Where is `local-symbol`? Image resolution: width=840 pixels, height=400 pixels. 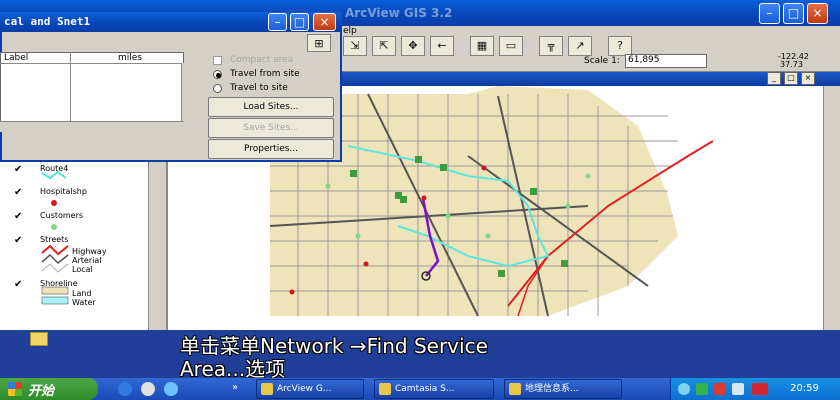
local-symbol is located at coordinates (55, 268).